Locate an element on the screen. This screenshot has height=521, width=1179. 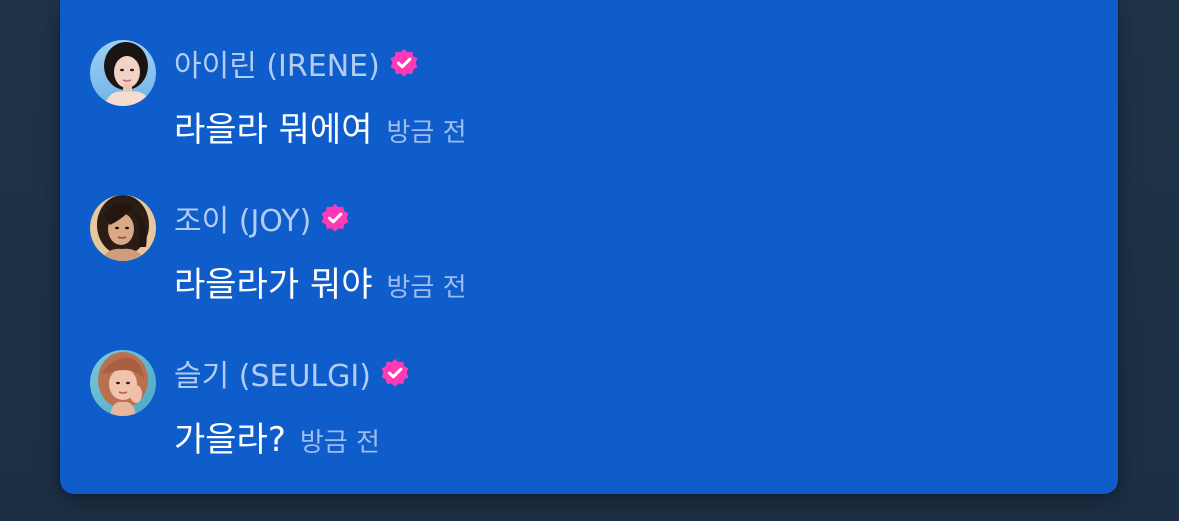
author-name: 조이 (JOY) is located at coordinates (242, 218).